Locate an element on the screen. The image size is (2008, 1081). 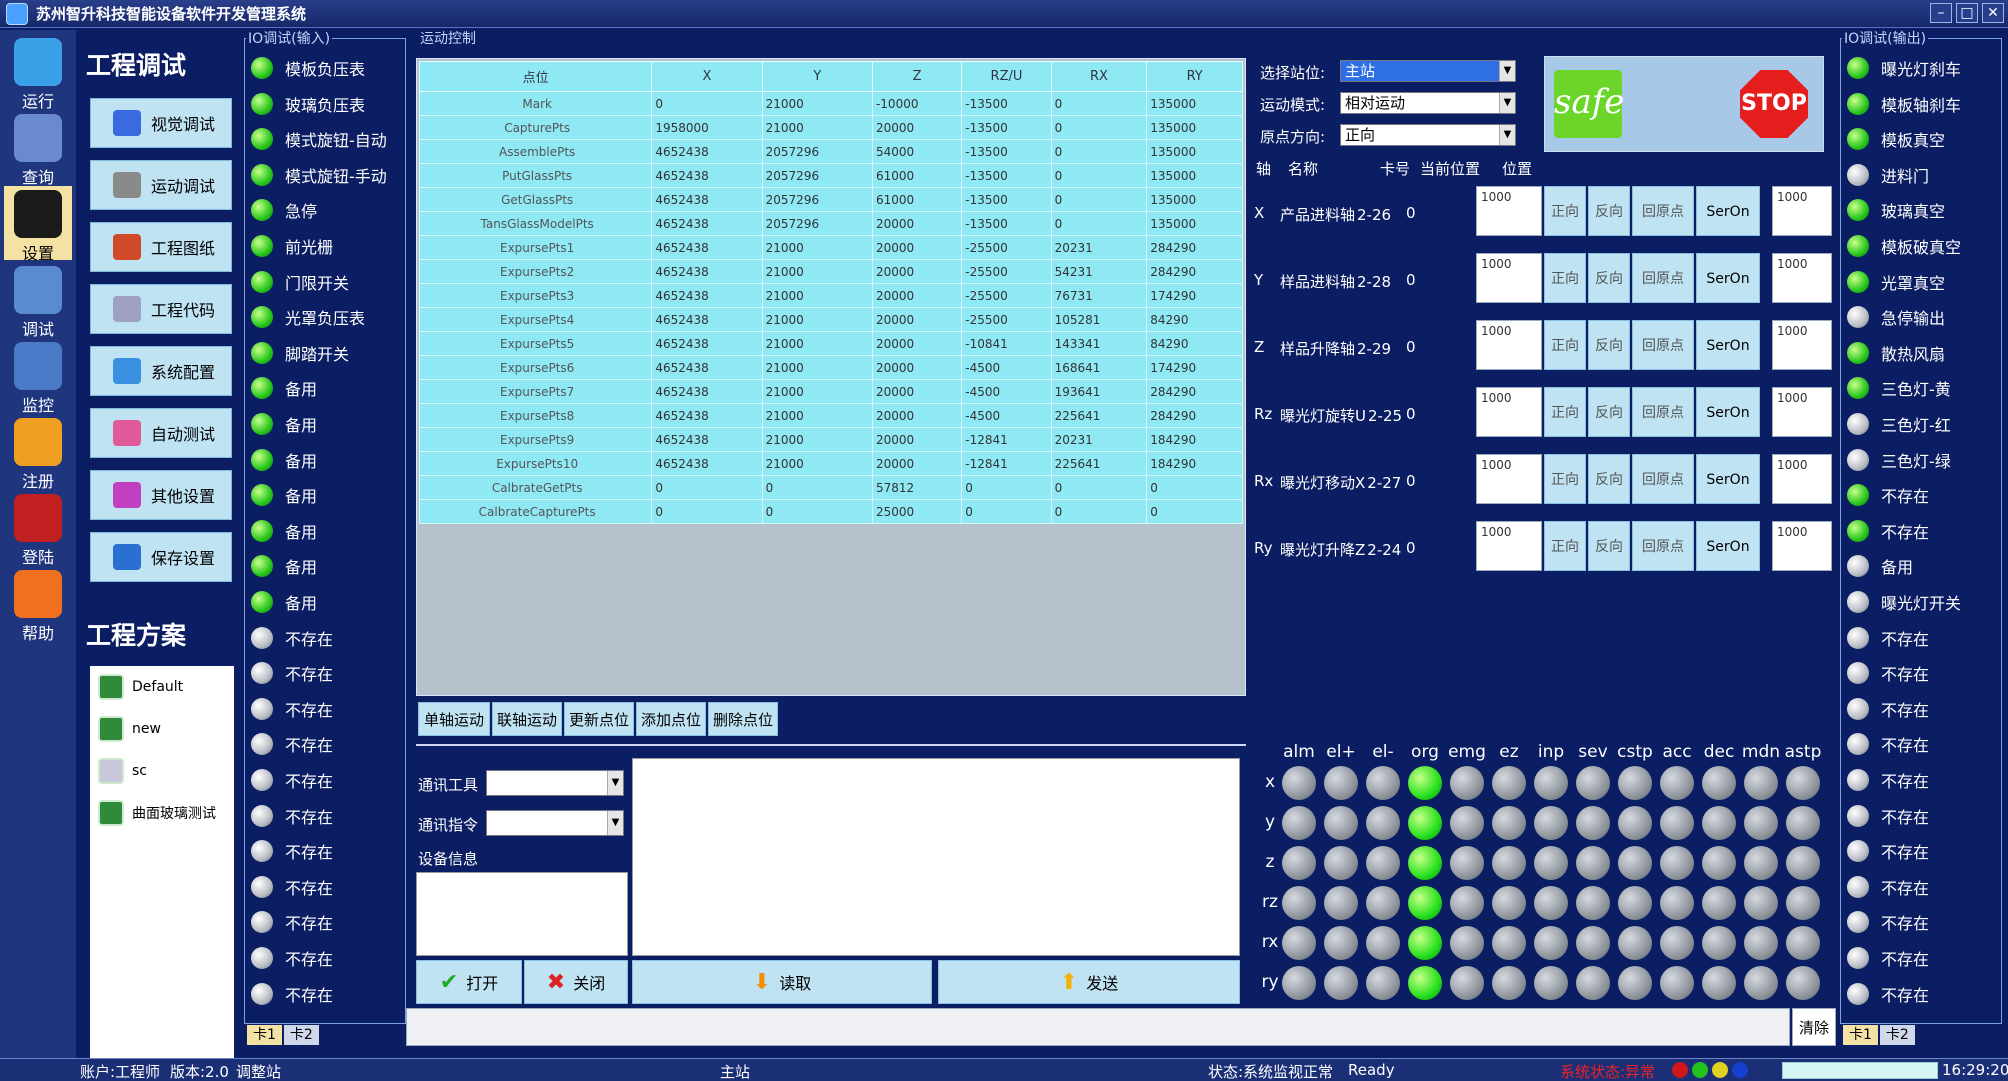
table-cell: 184290 is located at coordinates (1194, 463).